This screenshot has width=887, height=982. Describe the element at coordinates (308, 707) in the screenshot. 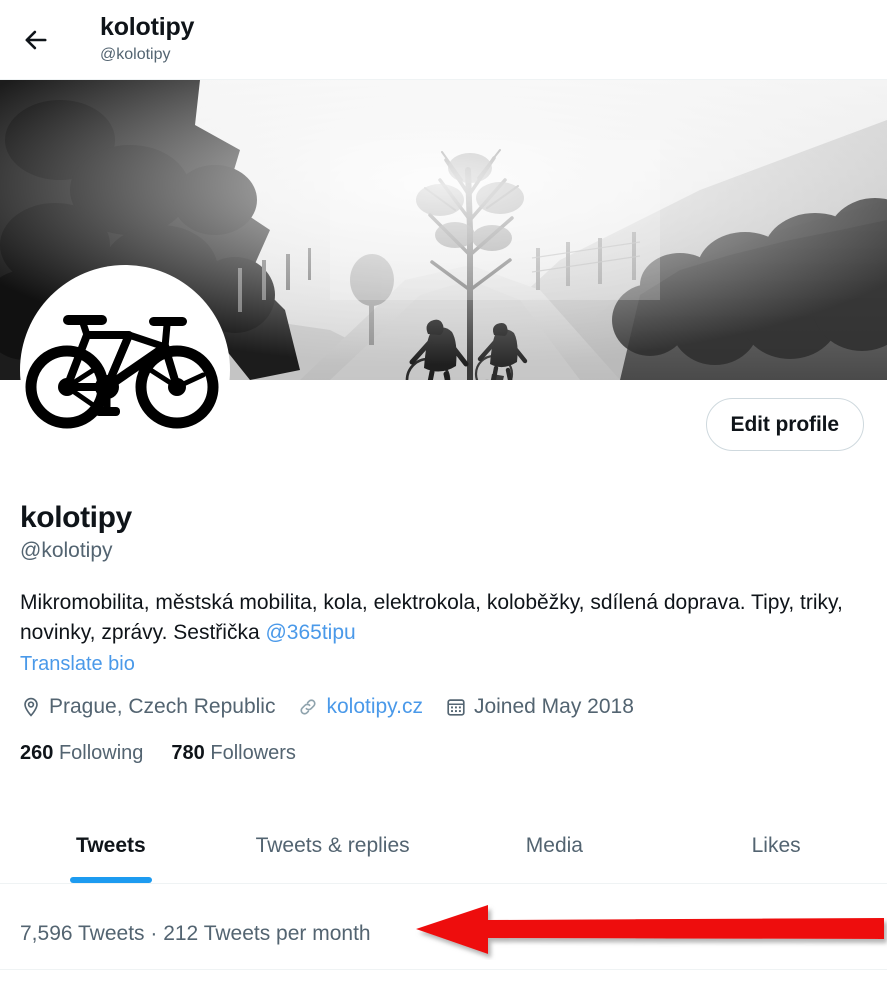

I see `link-chain-icon` at that location.